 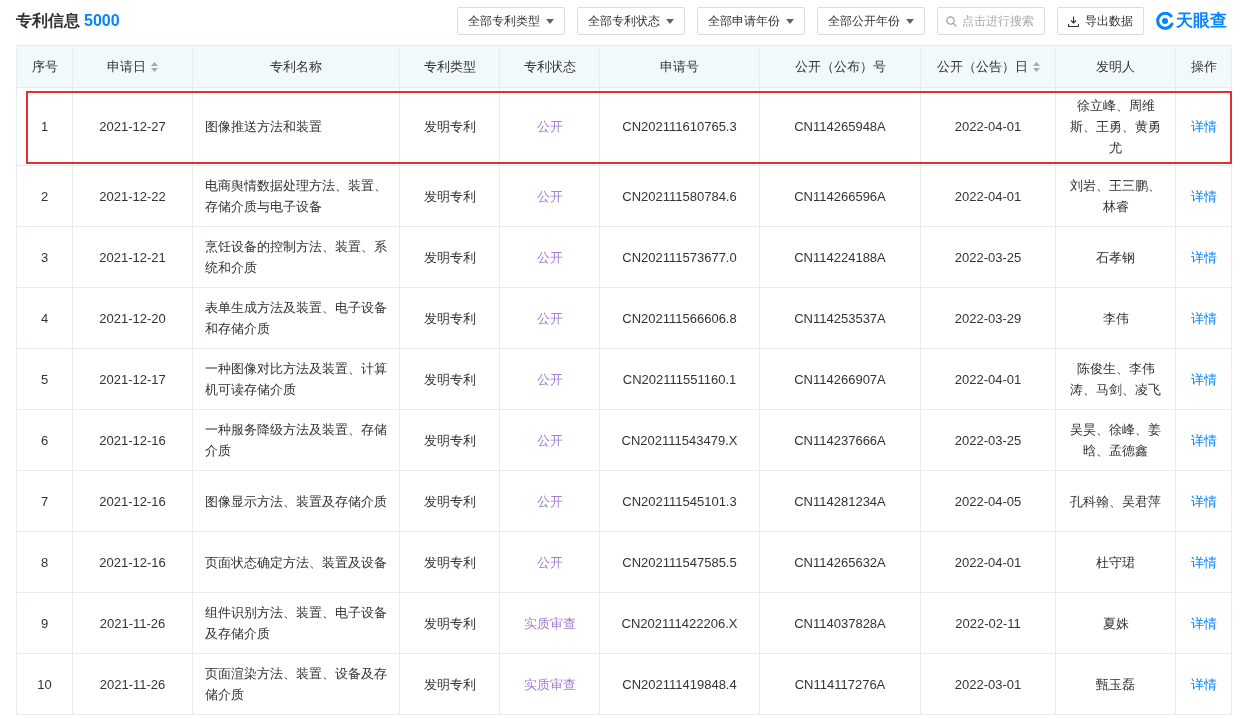 I want to click on filter-dropdown: 全部申请年份, so click(x=751, y=21).